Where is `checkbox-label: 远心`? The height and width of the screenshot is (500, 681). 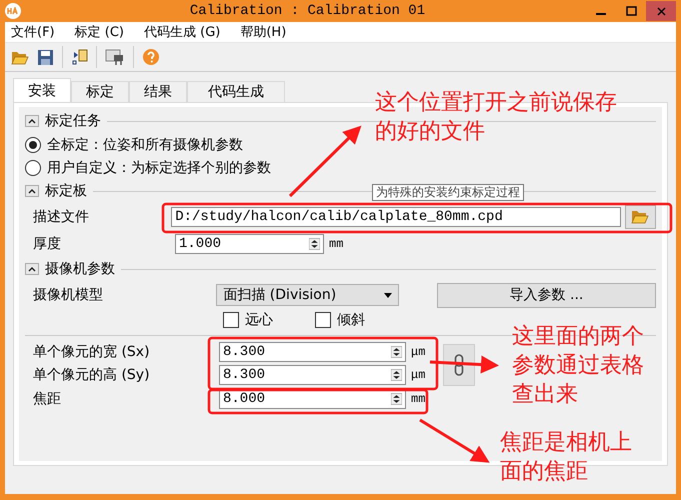 checkbox-label: 远心 is located at coordinates (259, 320).